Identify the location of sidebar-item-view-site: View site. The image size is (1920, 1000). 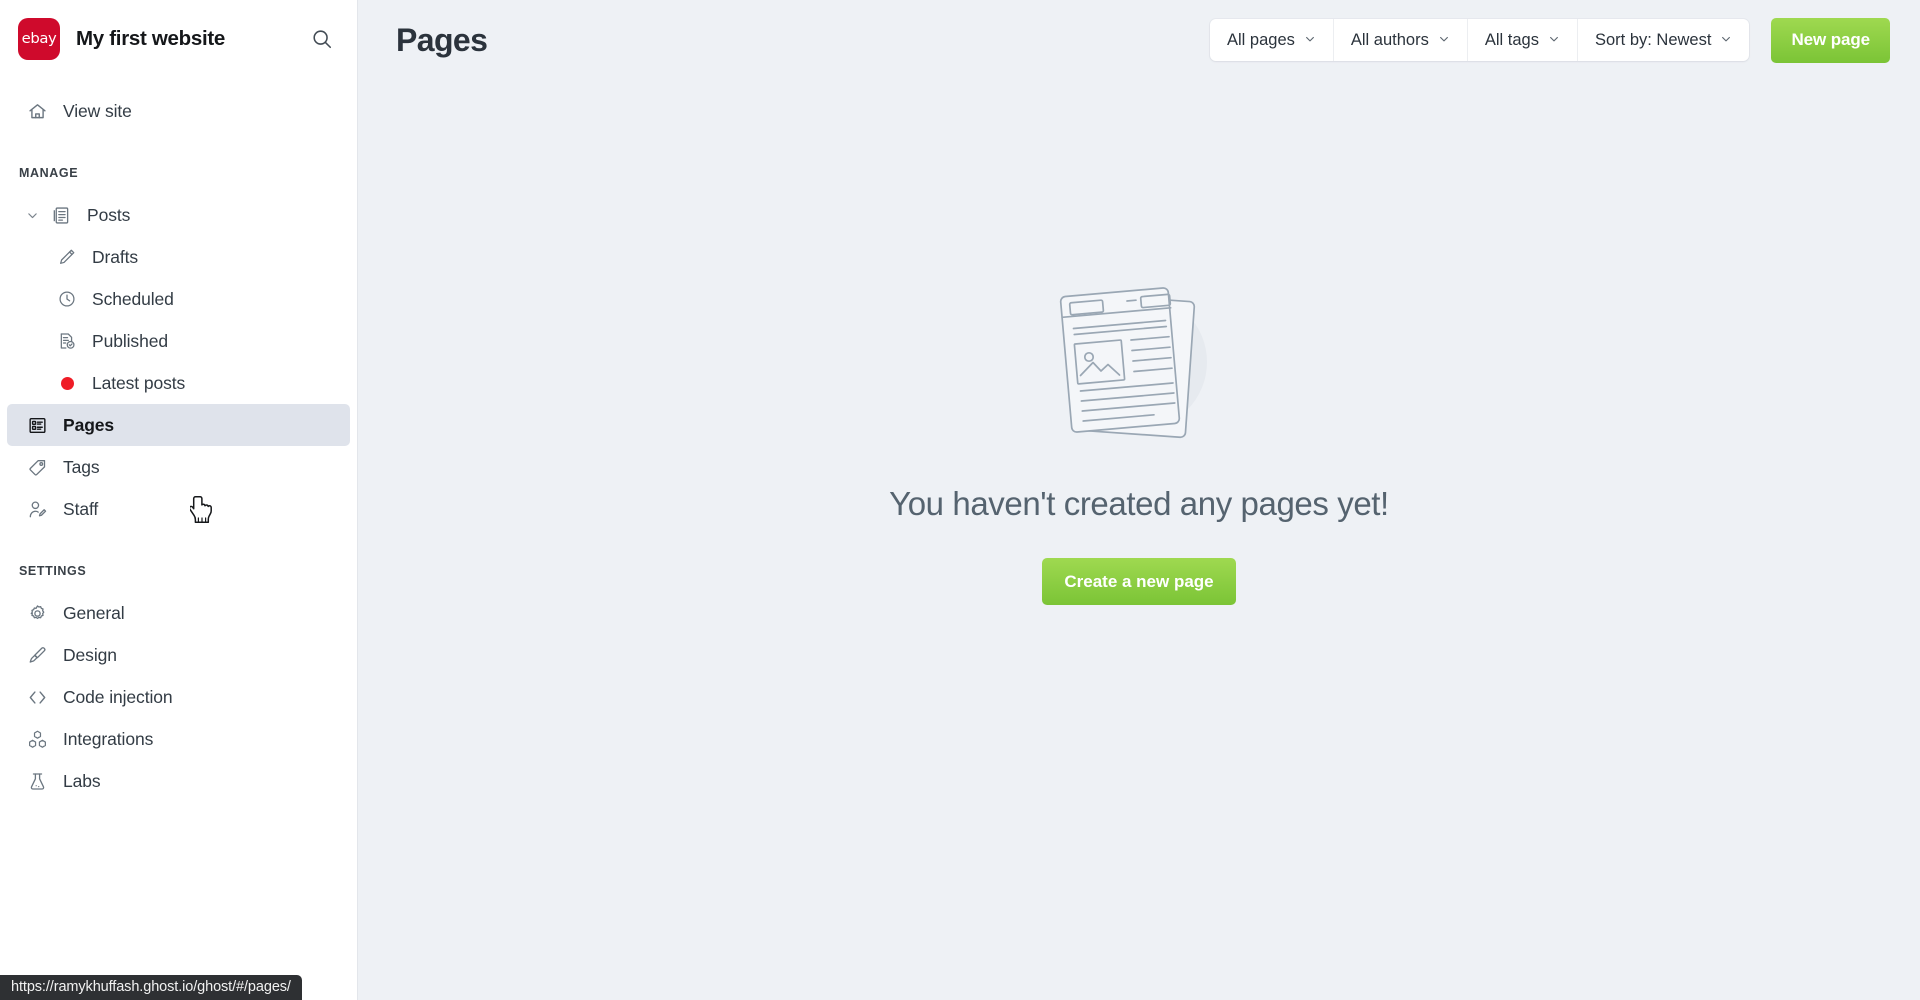
(178, 111).